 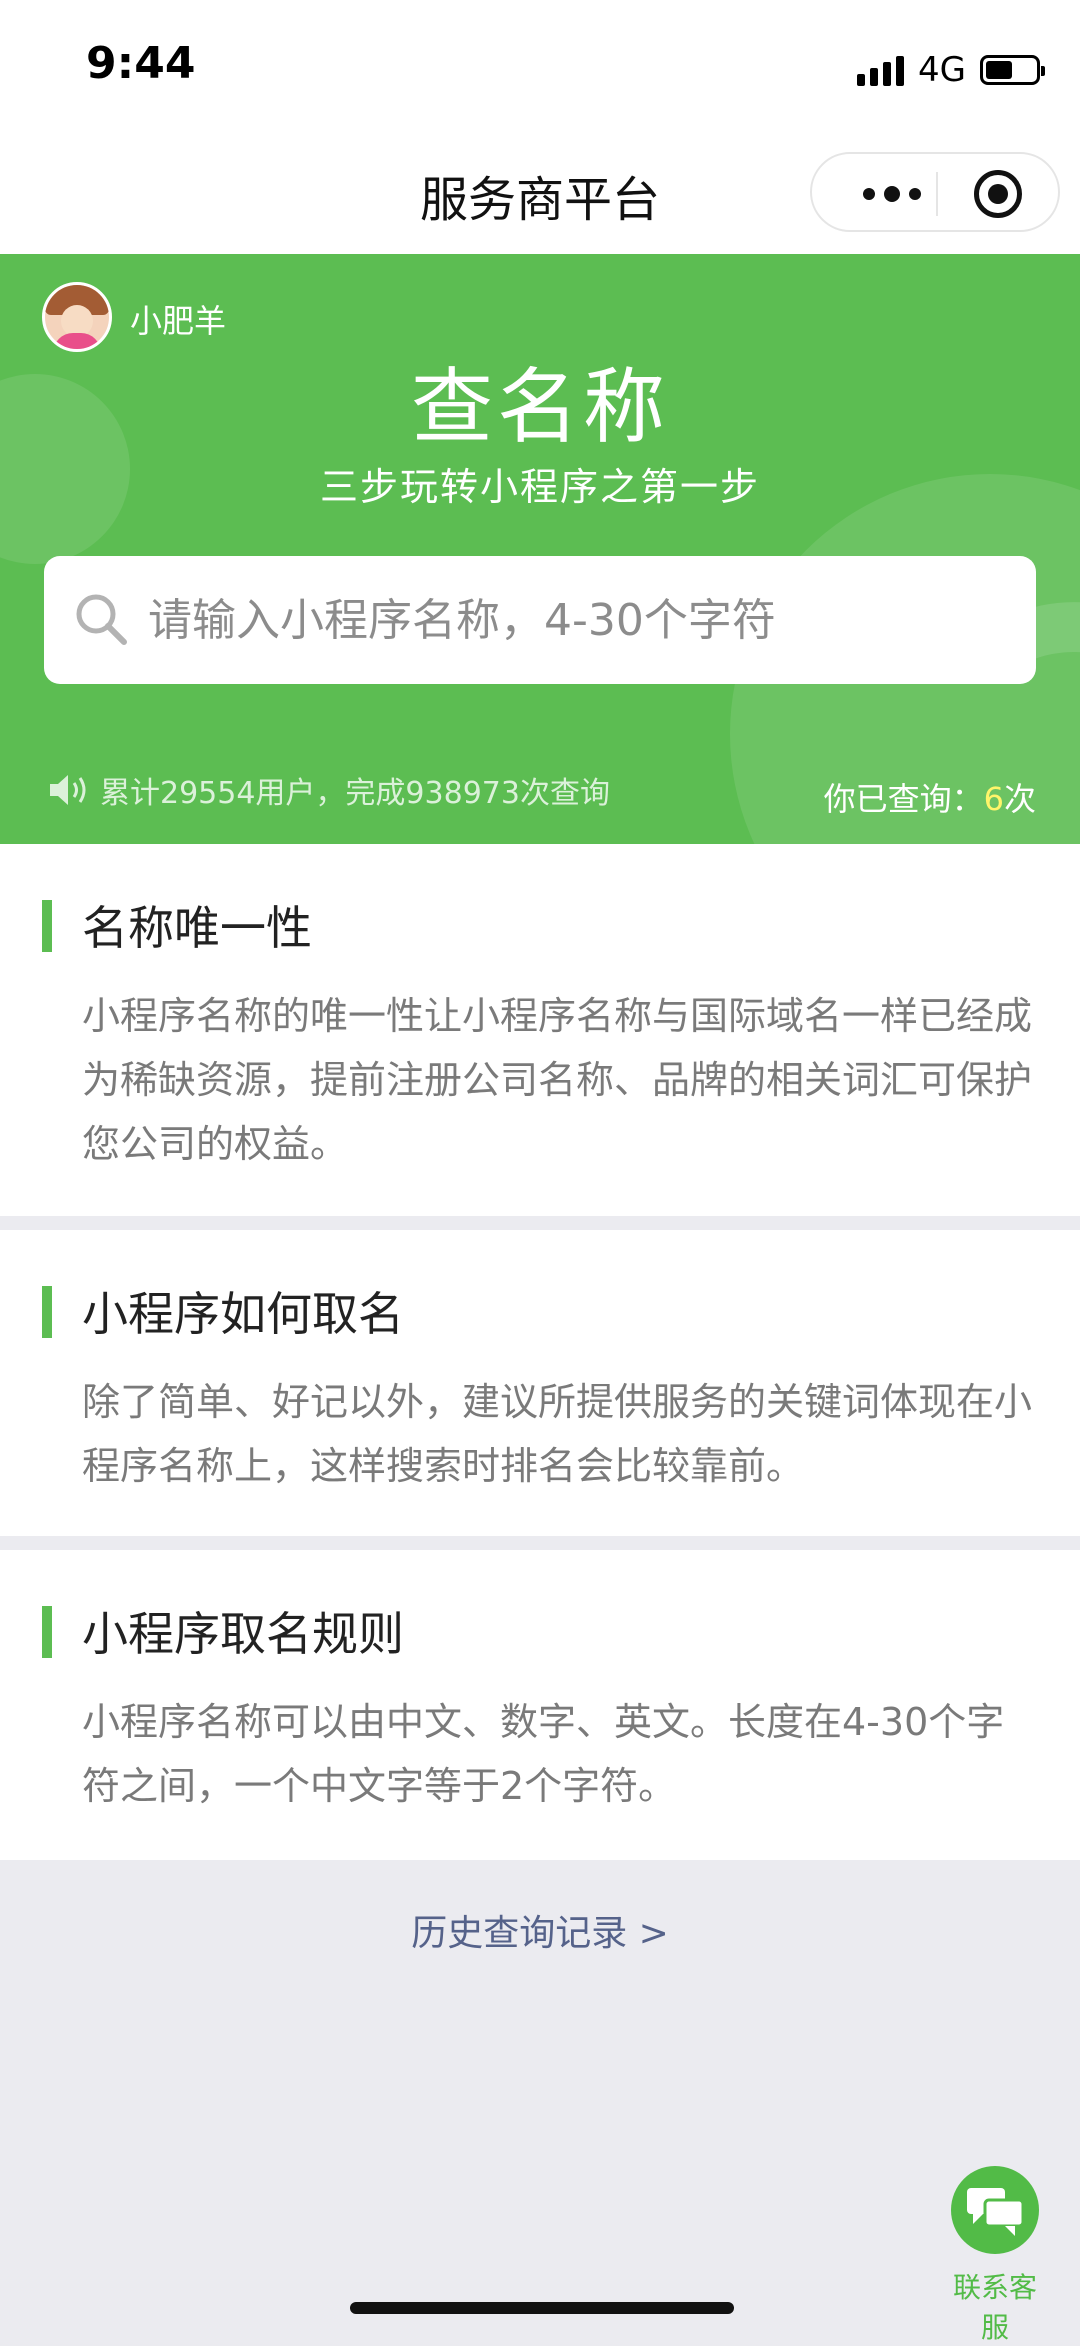 I want to click on status-bar: 9:44 4G, so click(x=540, y=65).